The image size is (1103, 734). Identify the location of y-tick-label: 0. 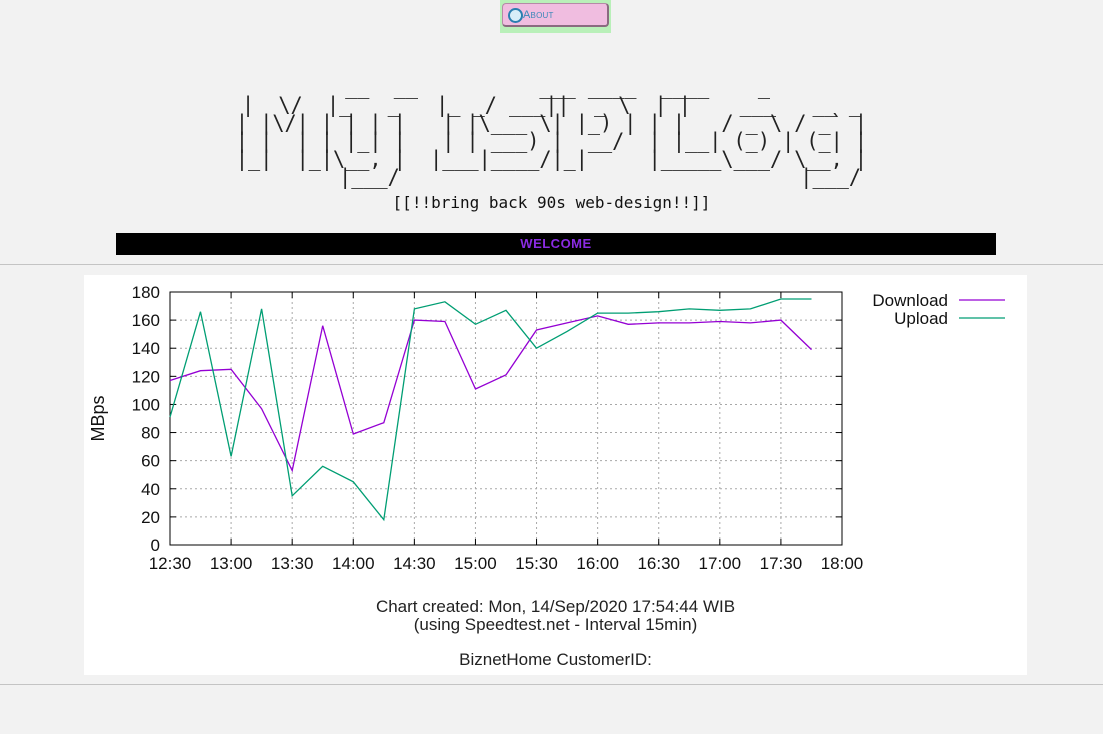
(155, 545).